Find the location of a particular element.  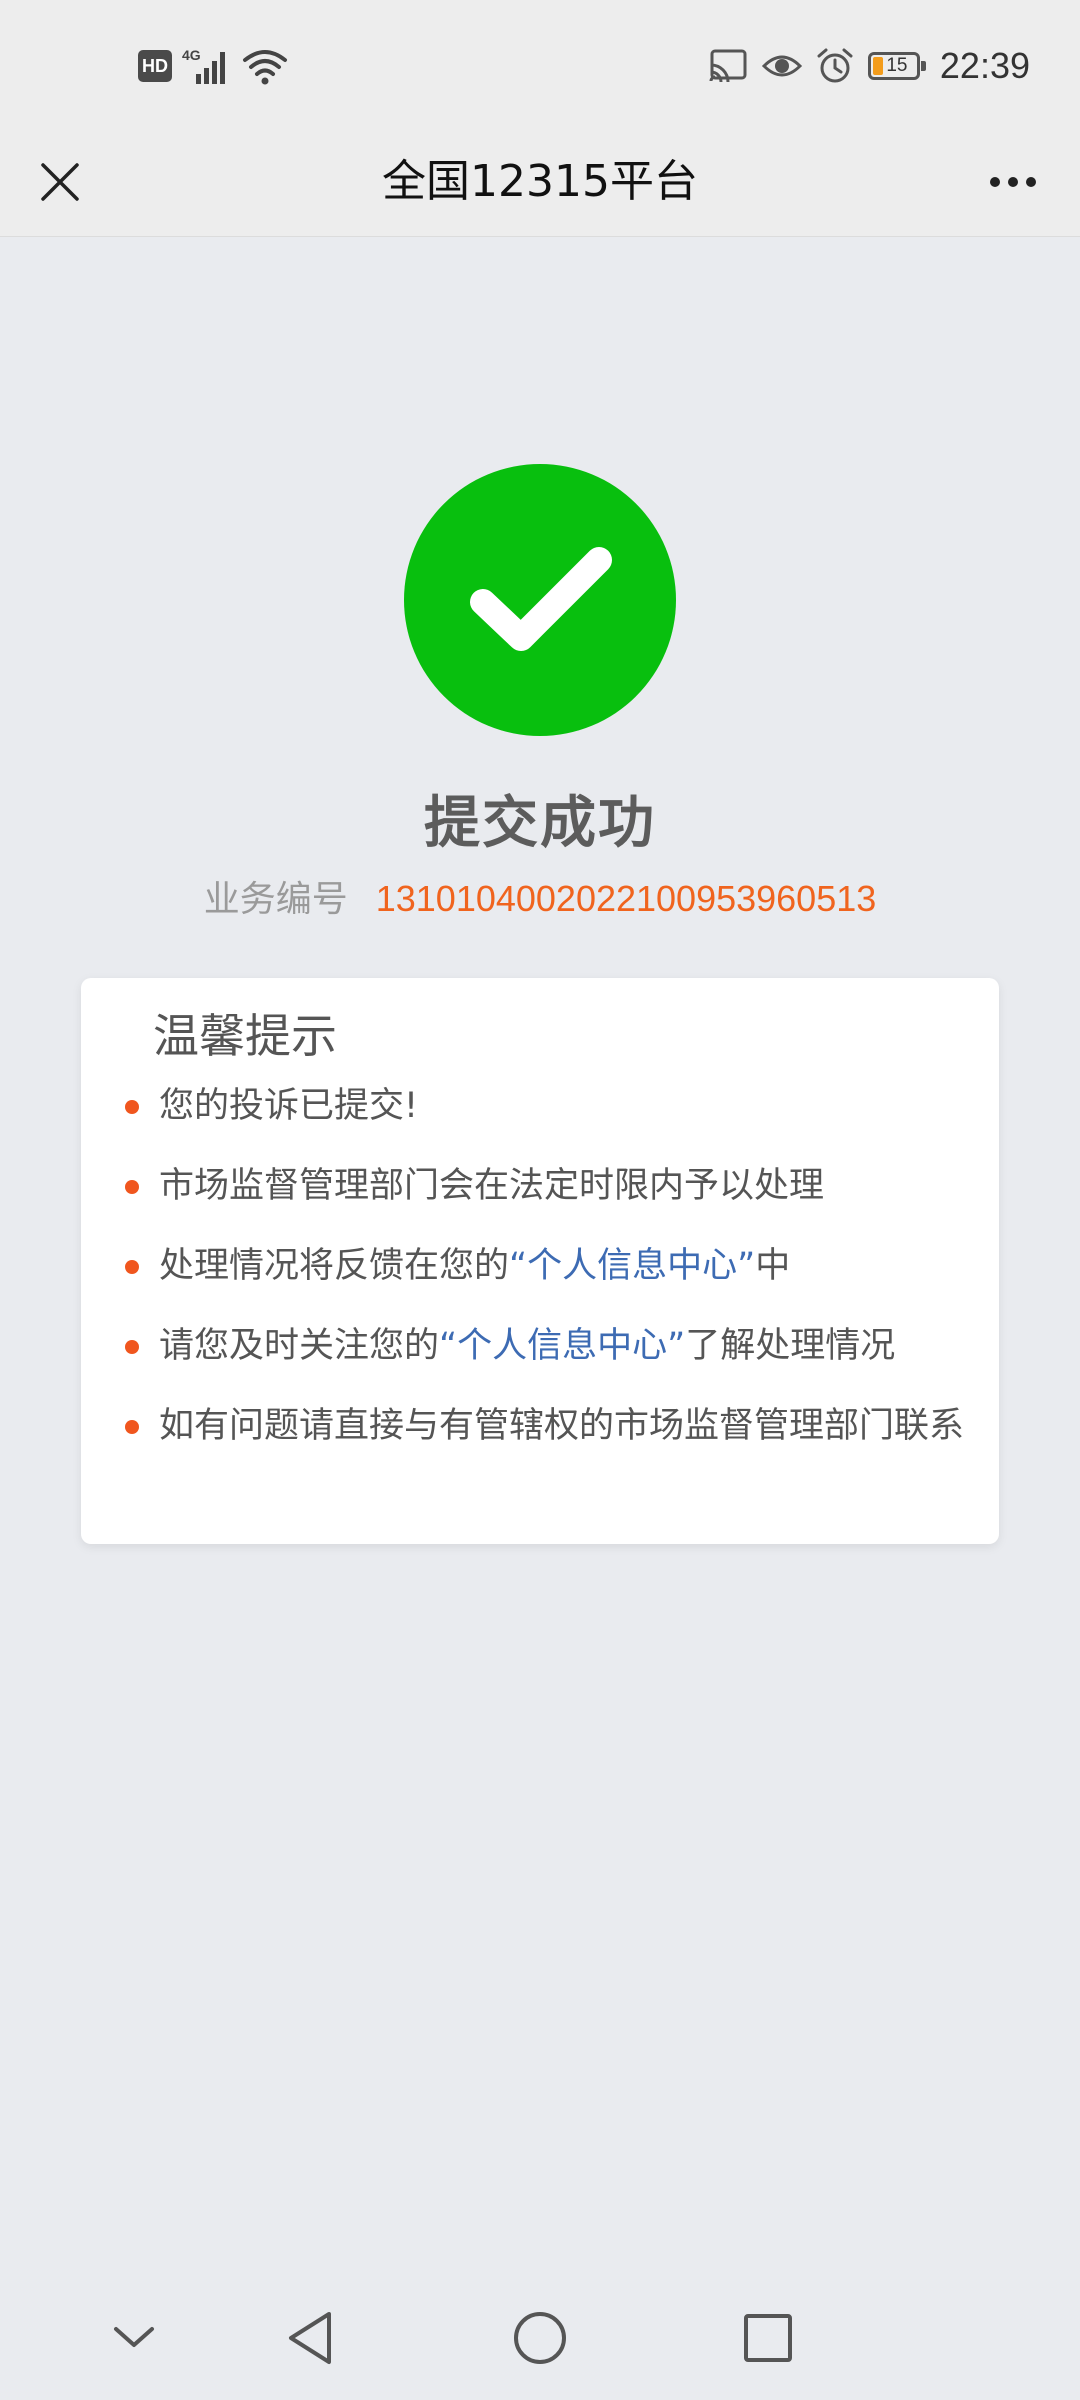

check-circle-icon is located at coordinates (540, 600).